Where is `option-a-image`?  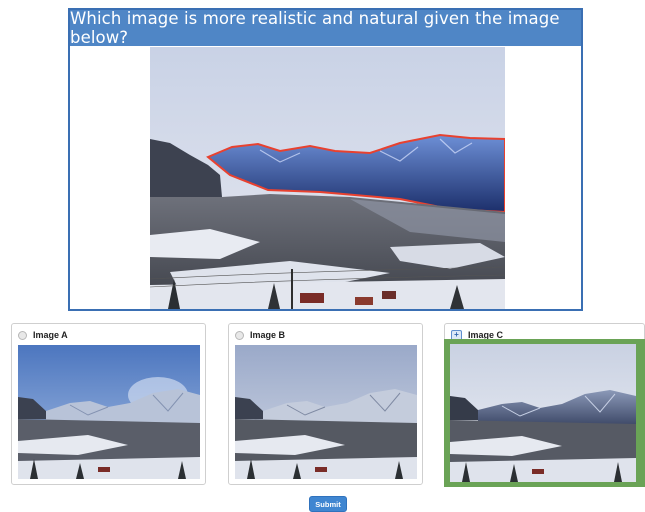 option-a-image is located at coordinates (109, 412).